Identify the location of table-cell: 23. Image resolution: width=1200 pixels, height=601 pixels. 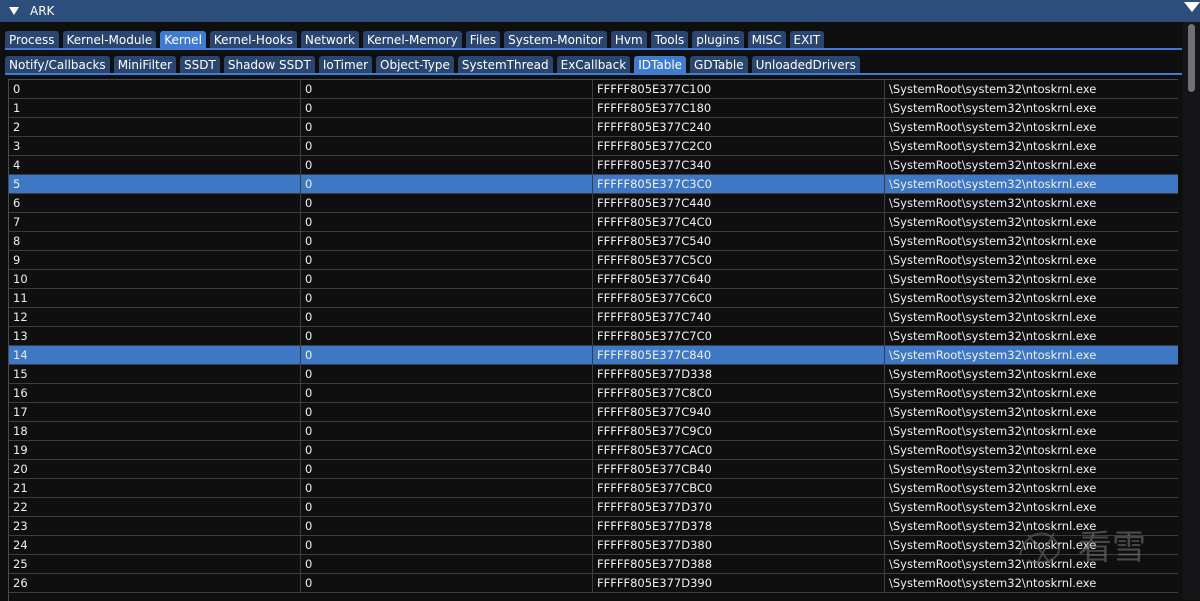
(155, 526).